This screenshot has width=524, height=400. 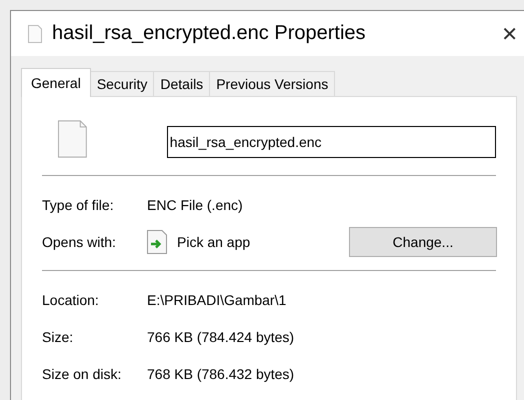 What do you see at coordinates (331, 142) in the screenshot?
I see `name-field: hasil_rsa_encrypted.enc` at bounding box center [331, 142].